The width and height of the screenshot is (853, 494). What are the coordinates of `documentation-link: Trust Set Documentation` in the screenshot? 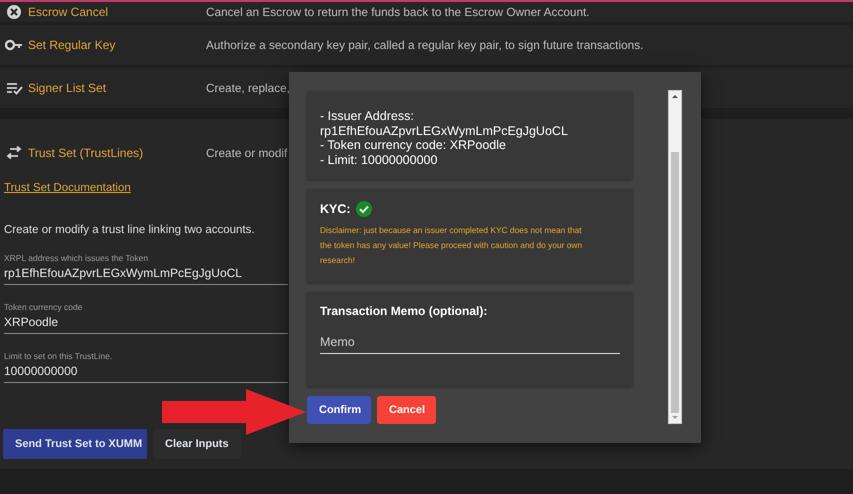 It's located at (67, 188).